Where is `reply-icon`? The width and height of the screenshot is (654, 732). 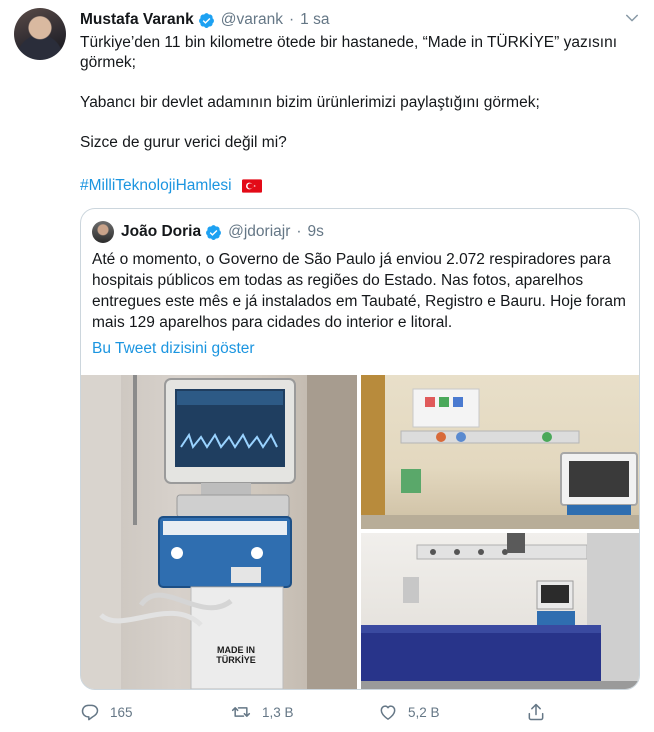 reply-icon is located at coordinates (90, 712).